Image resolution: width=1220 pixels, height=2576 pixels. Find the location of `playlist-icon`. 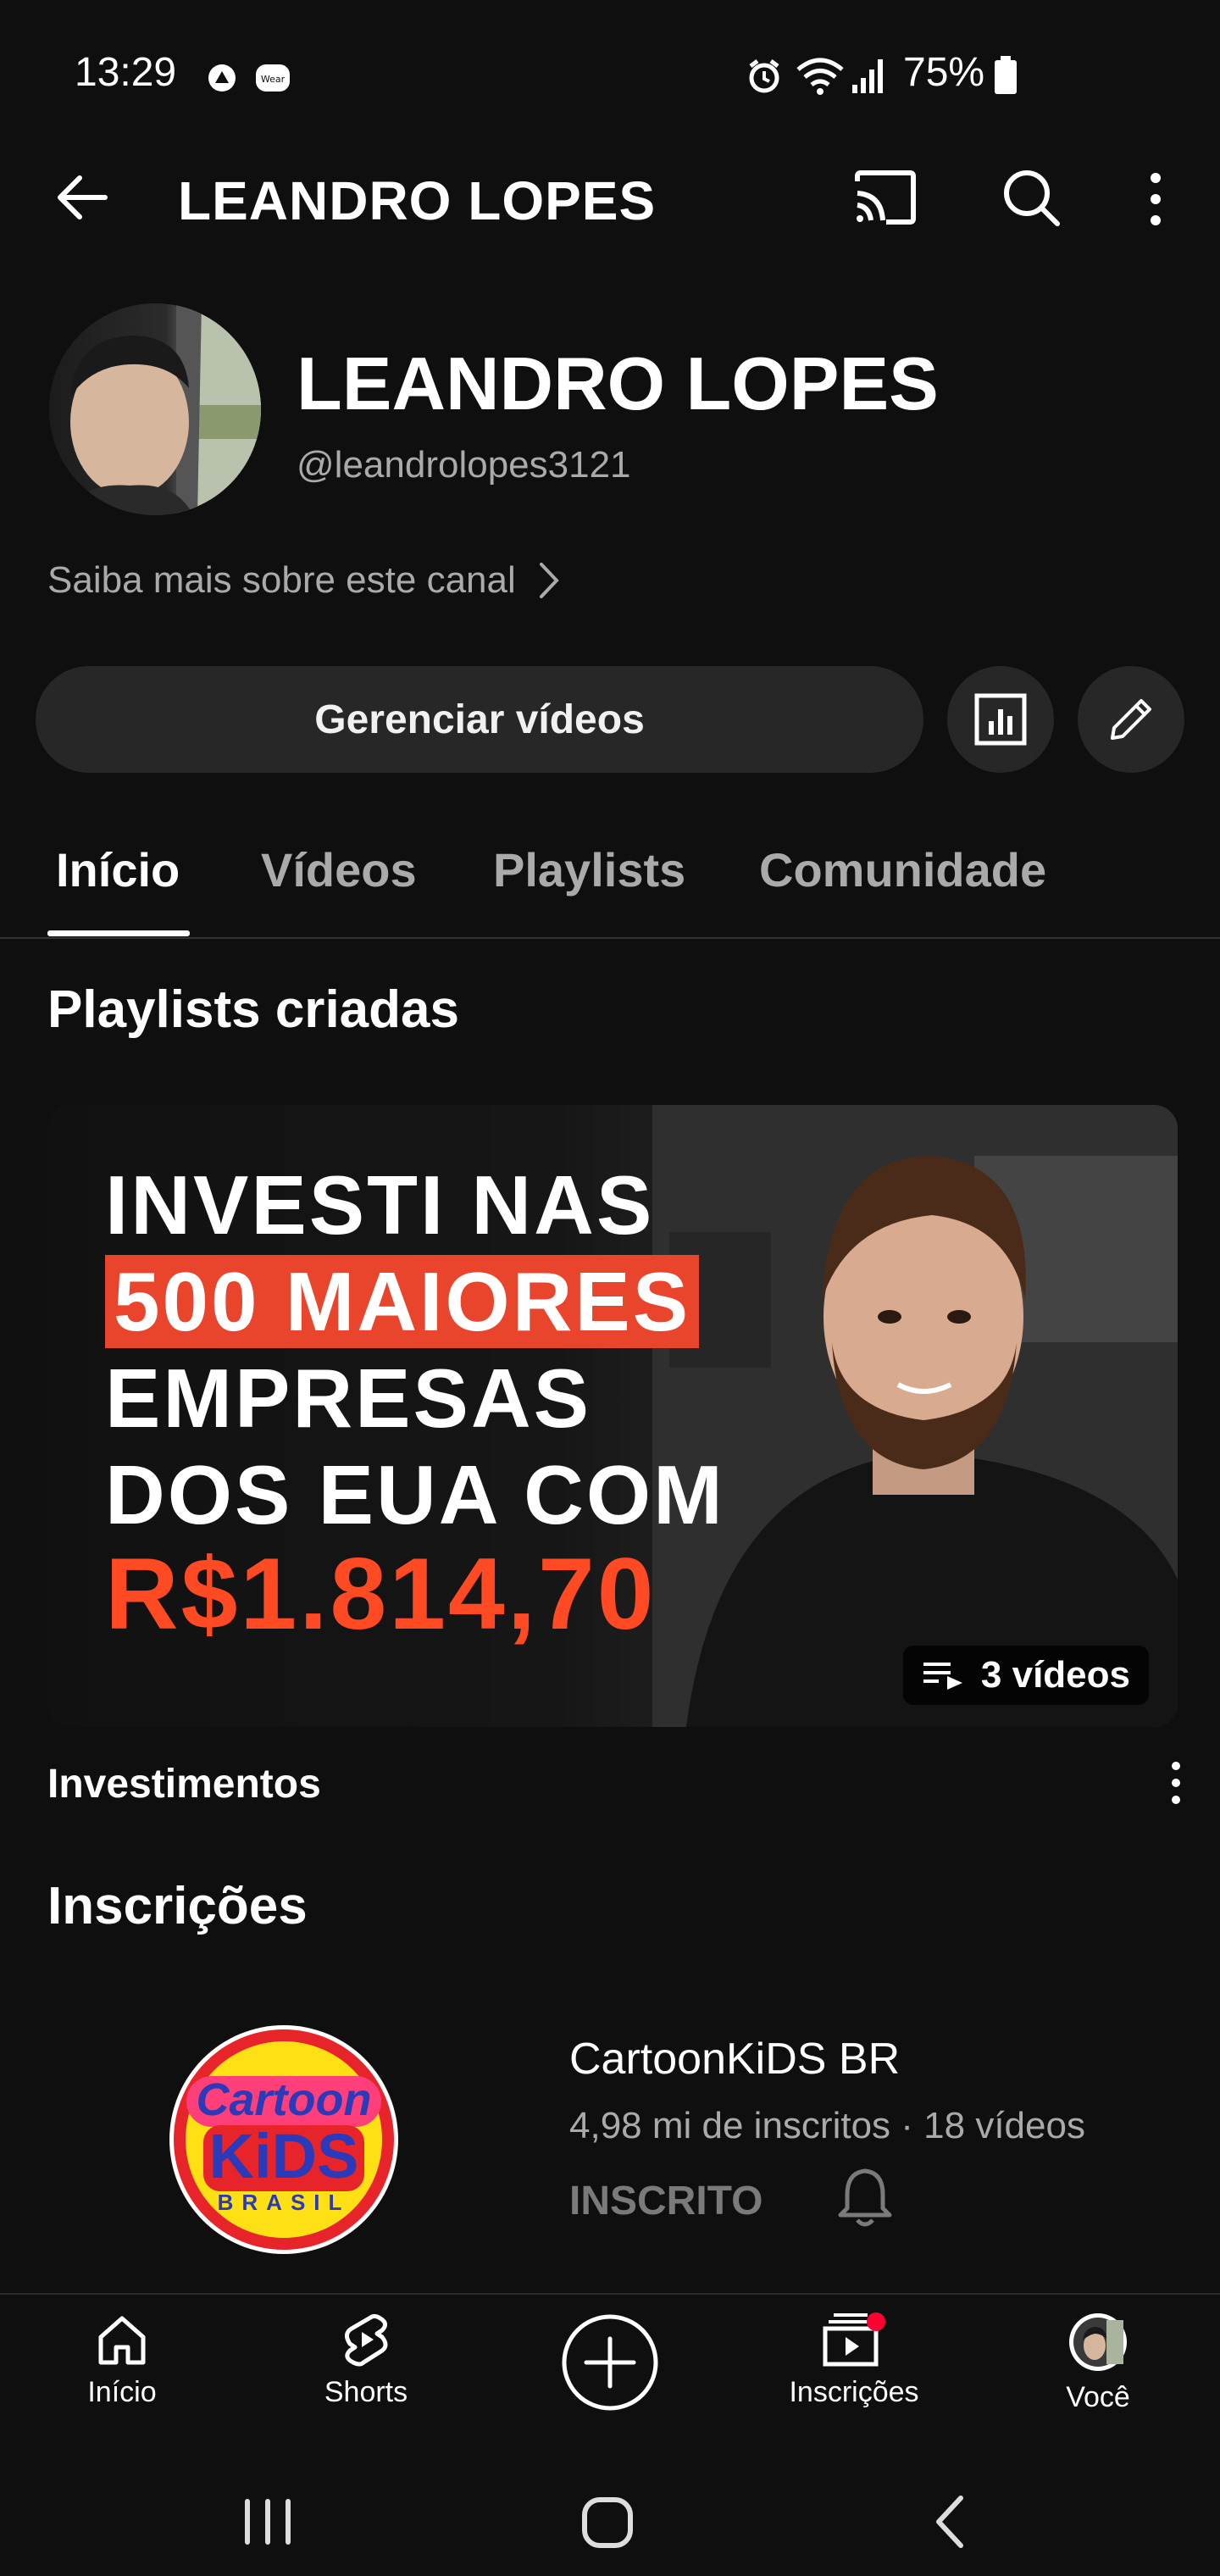

playlist-icon is located at coordinates (944, 1675).